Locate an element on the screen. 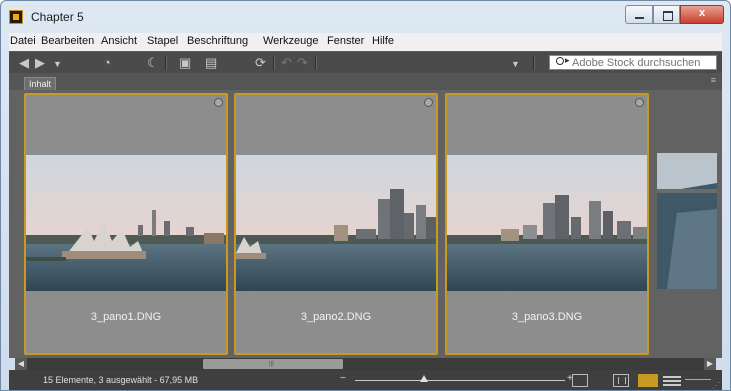 This screenshot has height=391, width=731. menu-hilfe: Hilfe is located at coordinates (383, 41).